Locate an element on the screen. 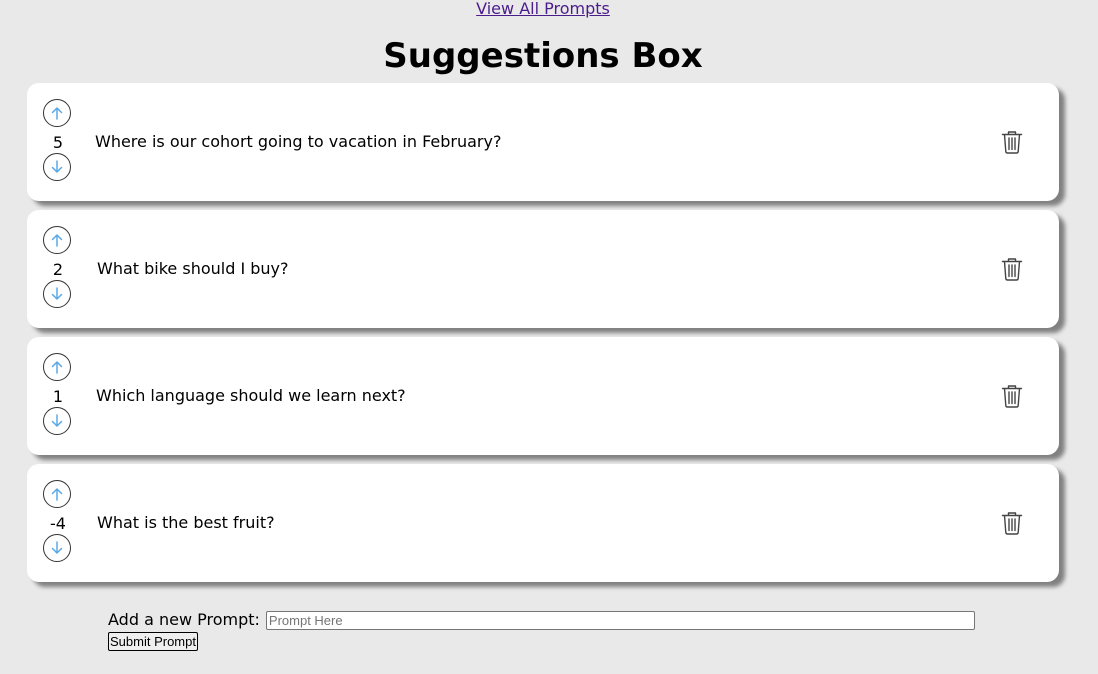 This screenshot has width=1098, height=674. vote-count: 5 is located at coordinates (58, 142).